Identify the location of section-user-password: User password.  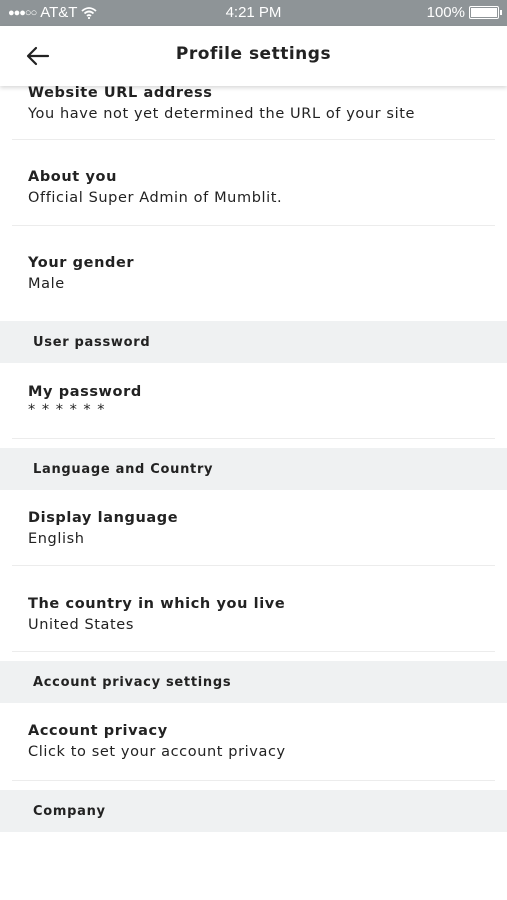
(253, 342).